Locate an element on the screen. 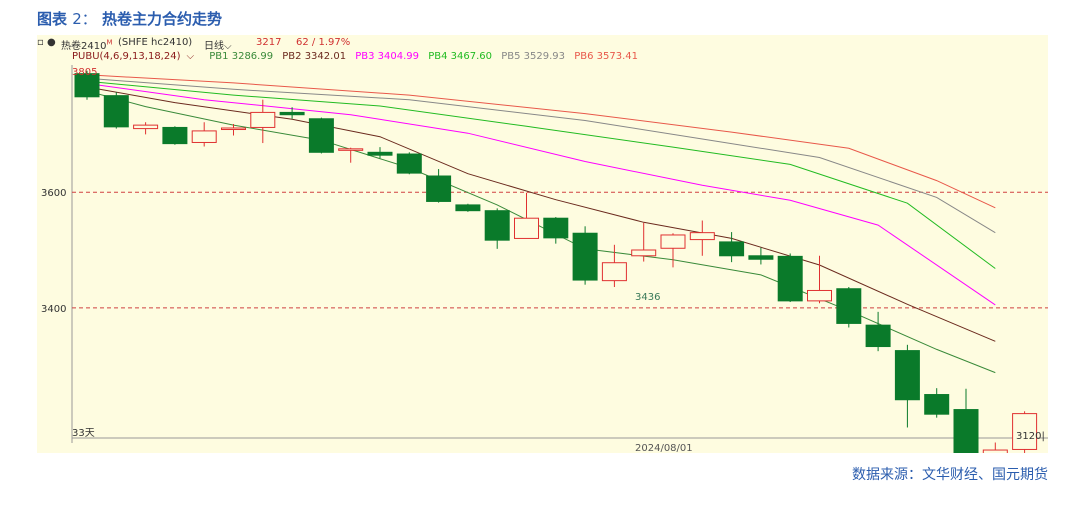 Image resolution: width=1080 pixels, height=517 pixels. figure-title: 图表 2： 热卷主力合约走势 is located at coordinates (129, 18).